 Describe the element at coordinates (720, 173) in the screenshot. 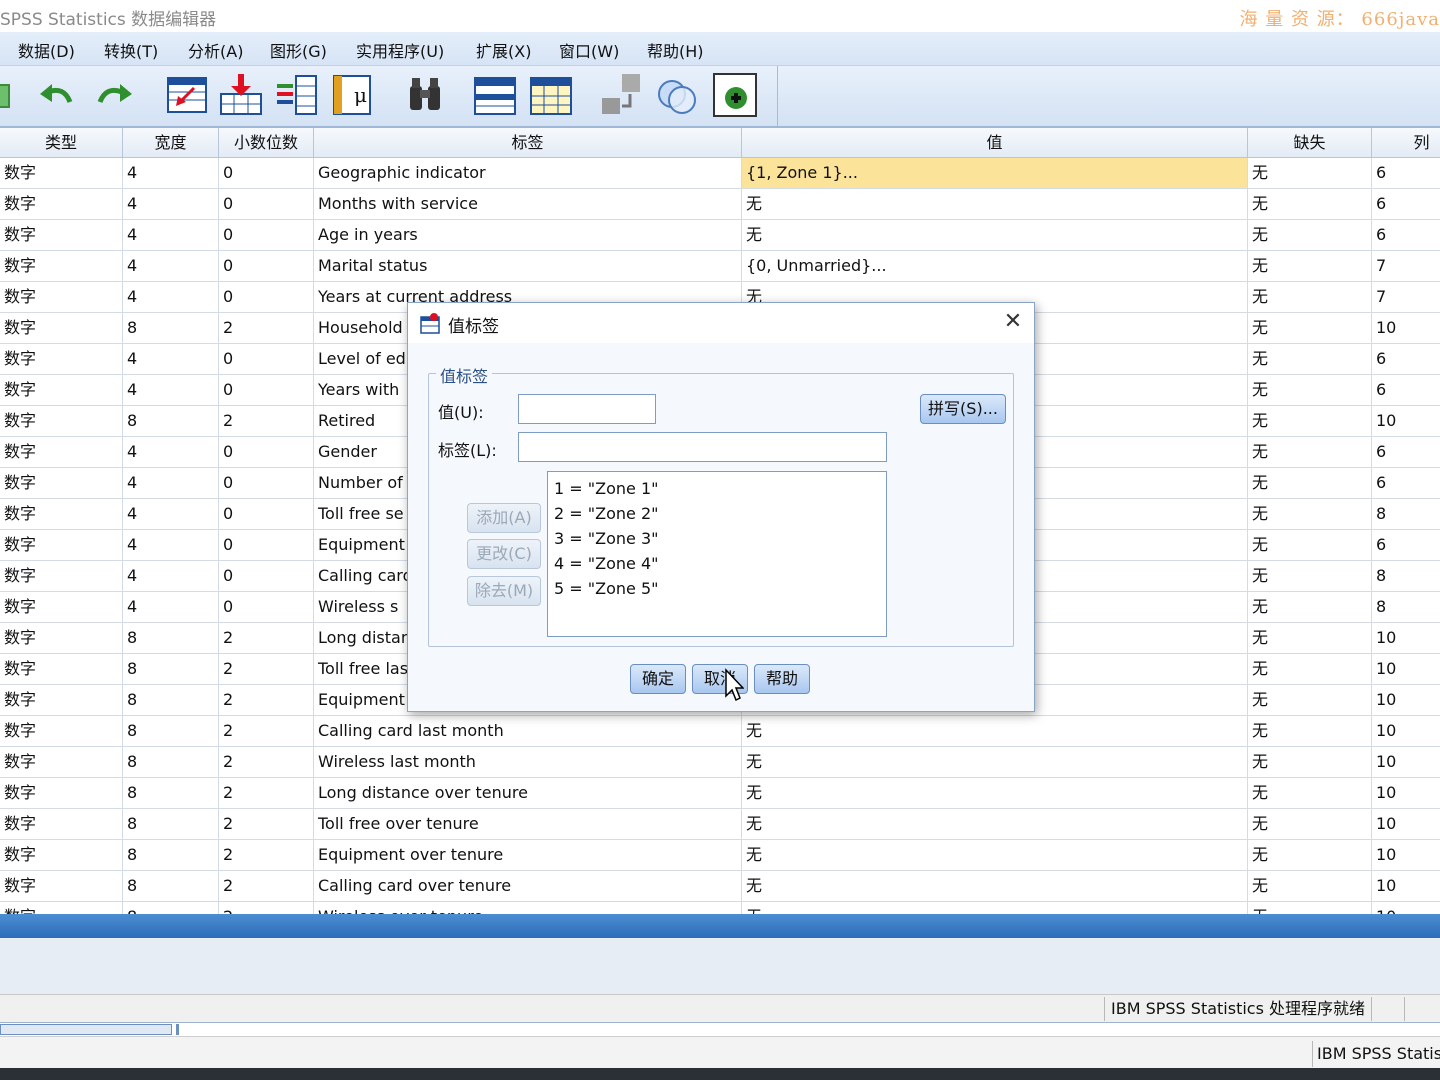

I see `table-row: 数字 4 0 Geographic indicator {1, Zone 1}... 无 6` at that location.